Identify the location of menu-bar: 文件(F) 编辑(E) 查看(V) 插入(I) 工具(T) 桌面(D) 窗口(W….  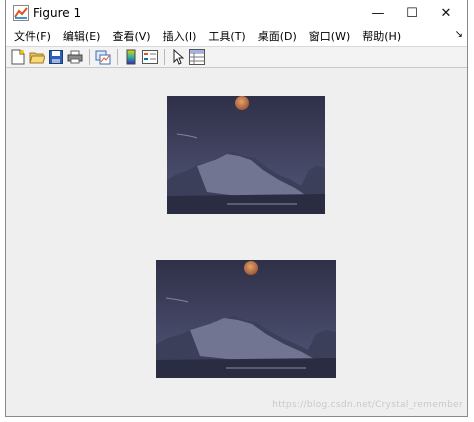
(236, 36).